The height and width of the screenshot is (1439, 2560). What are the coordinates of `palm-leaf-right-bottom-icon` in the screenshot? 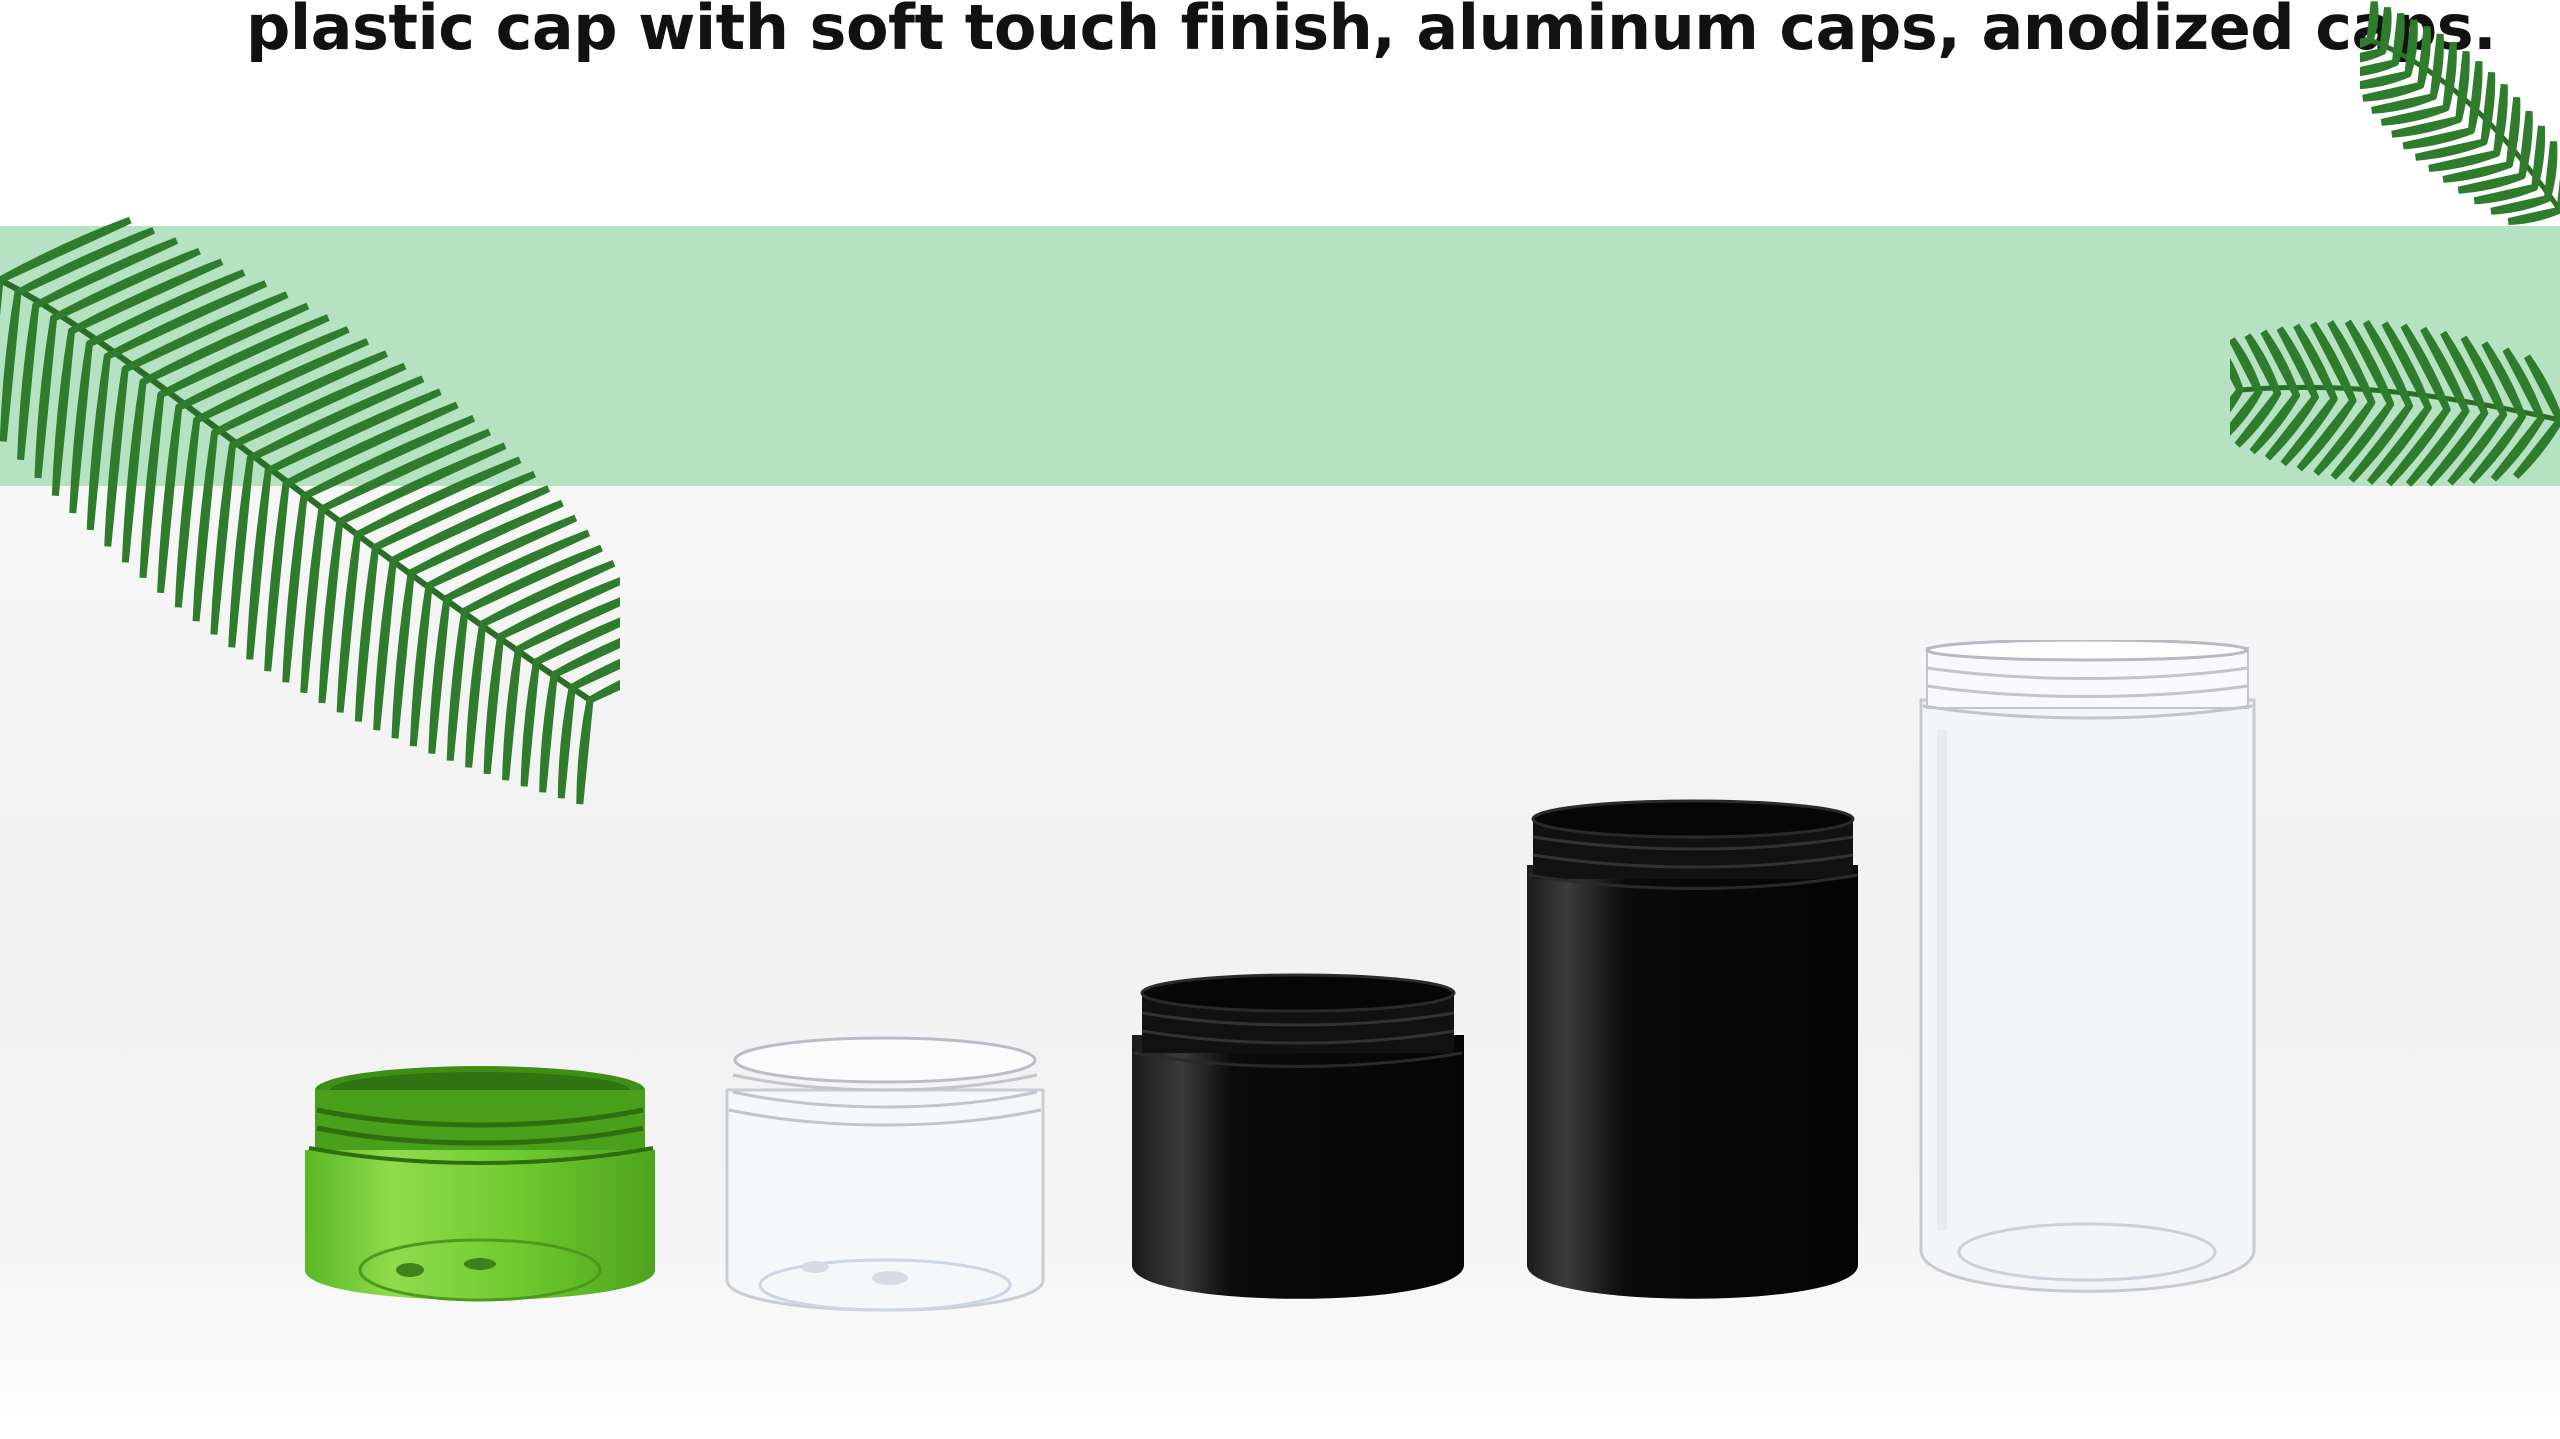 It's located at (2395, 403).